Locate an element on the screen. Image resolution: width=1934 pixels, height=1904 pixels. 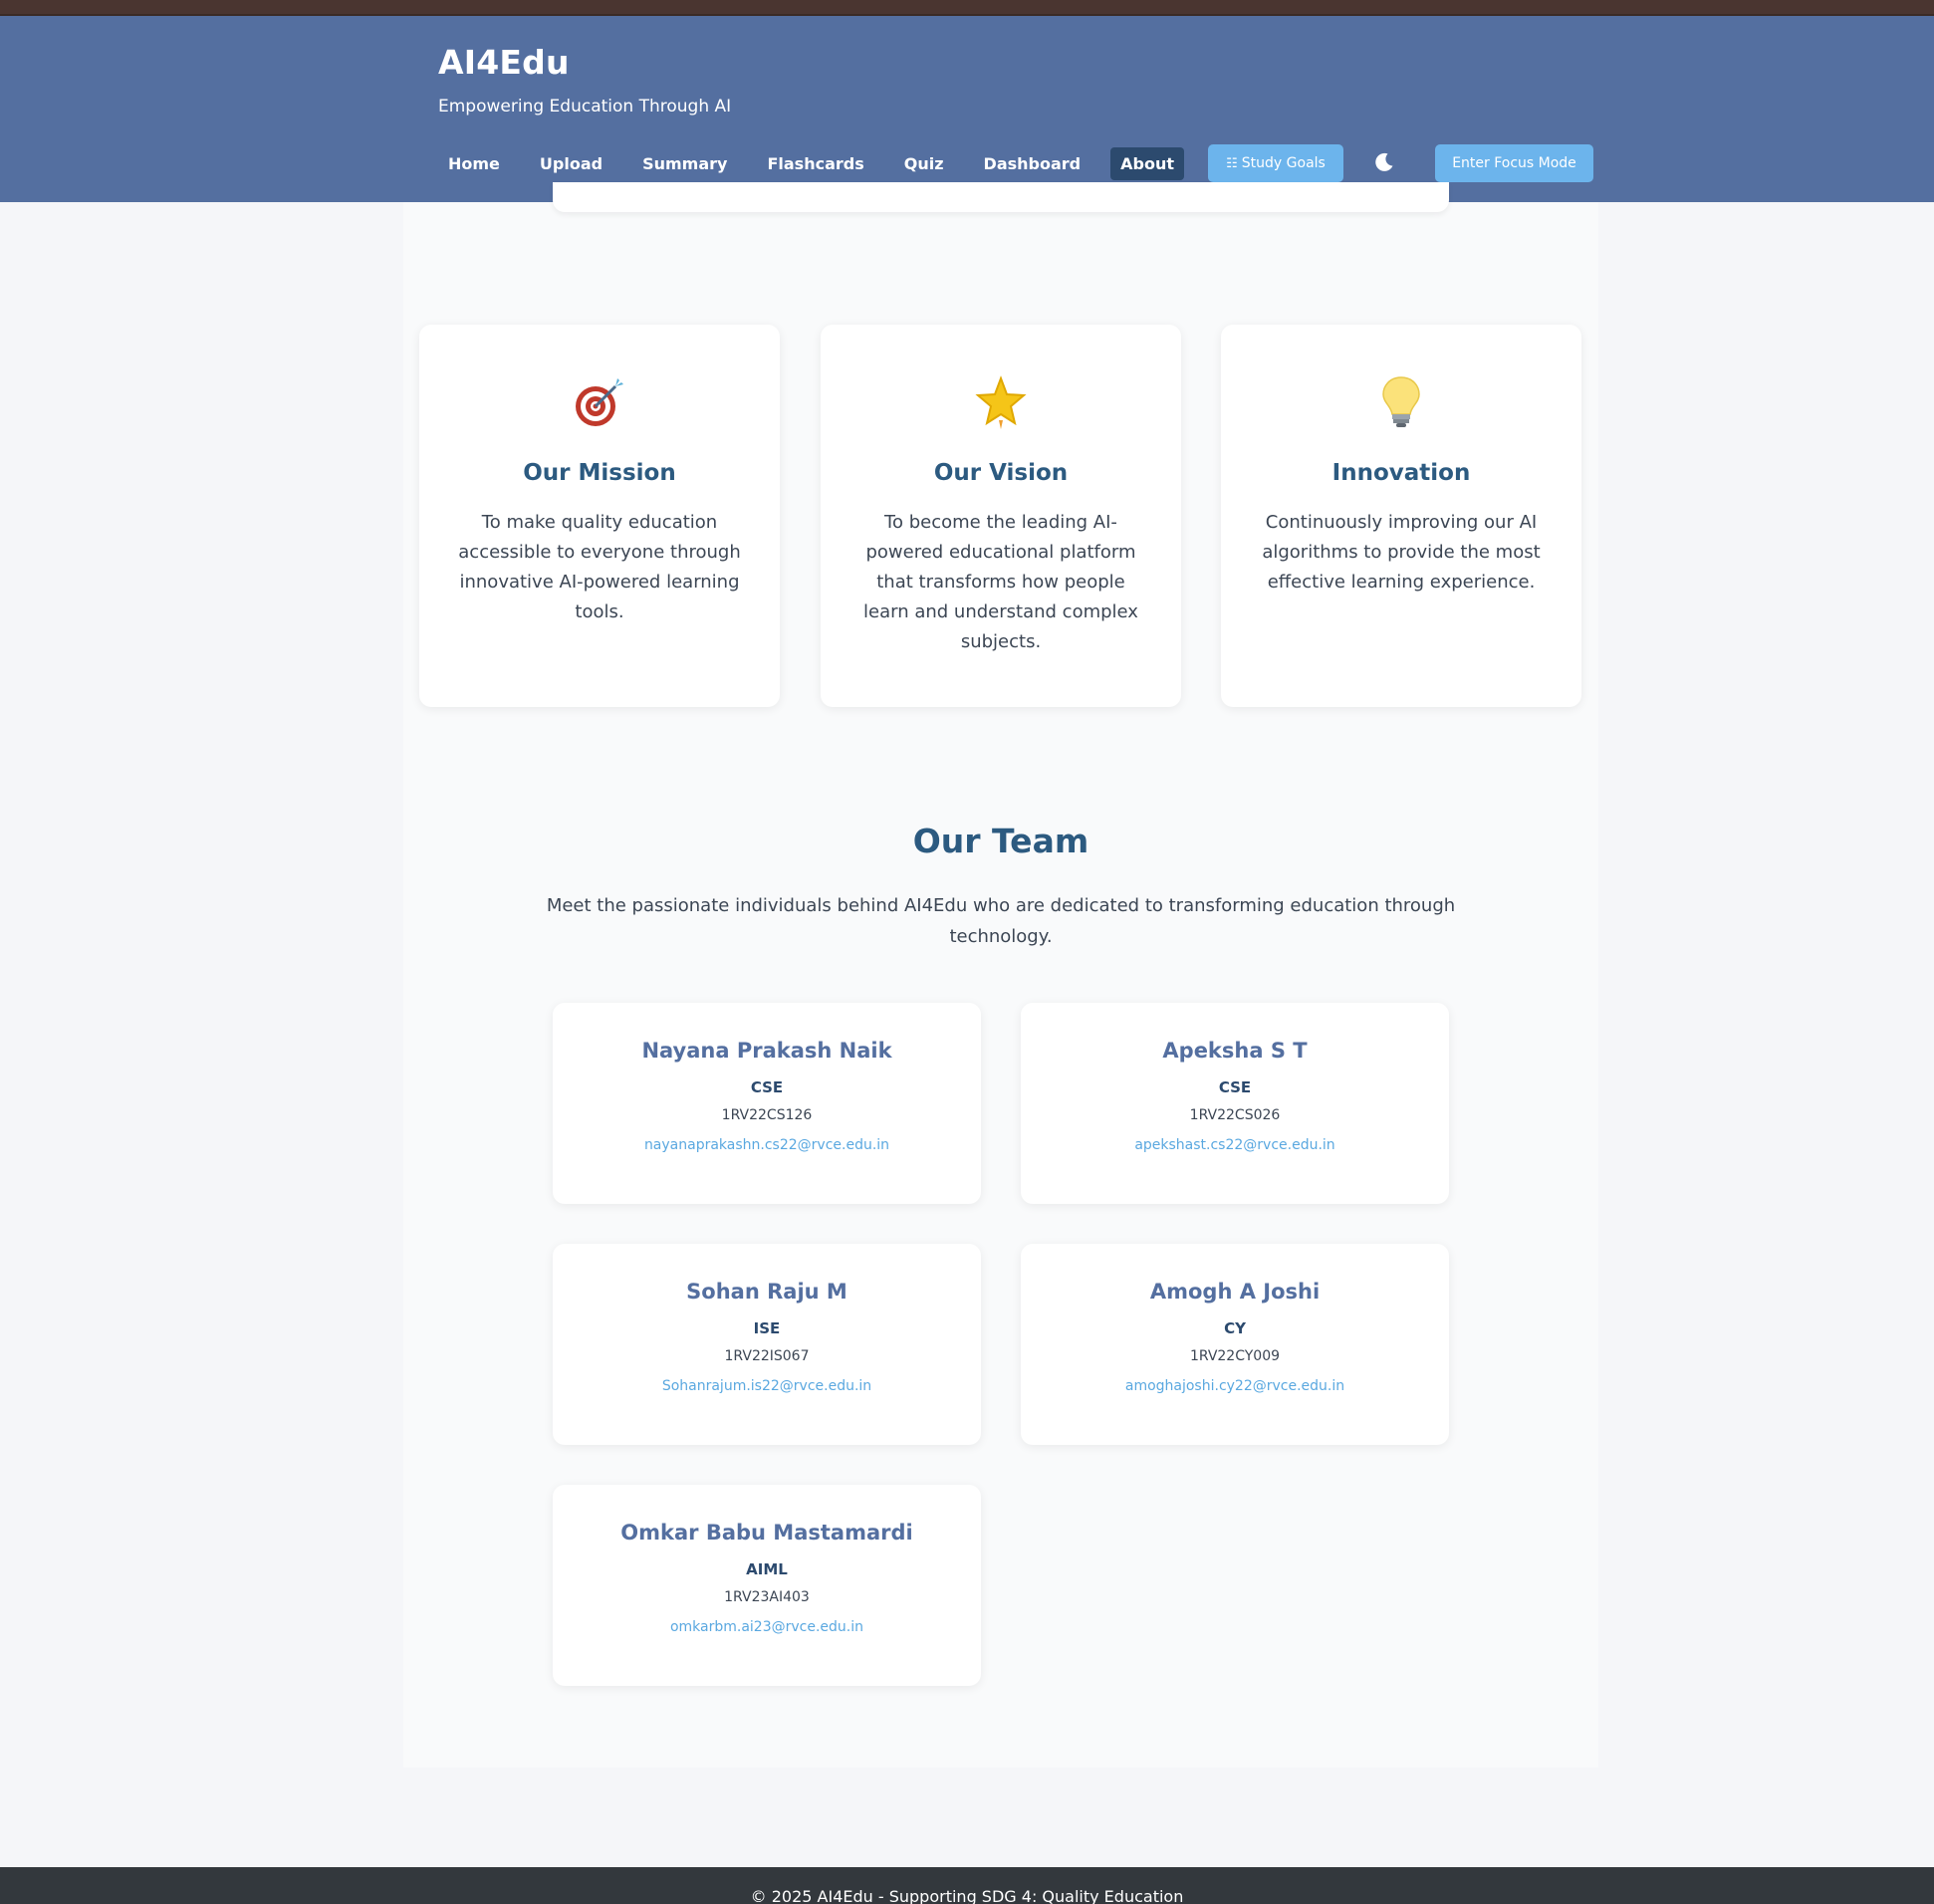
member-name: Omkar Babu Mastamardi is located at coordinates (766, 1533).